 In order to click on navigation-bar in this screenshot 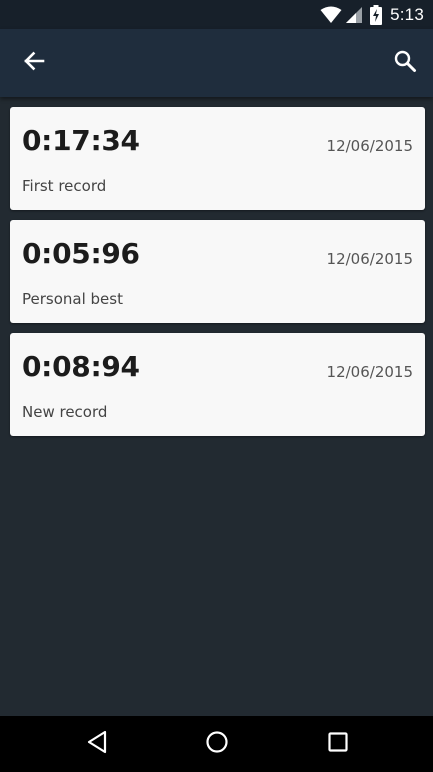, I will do `click(216, 744)`.